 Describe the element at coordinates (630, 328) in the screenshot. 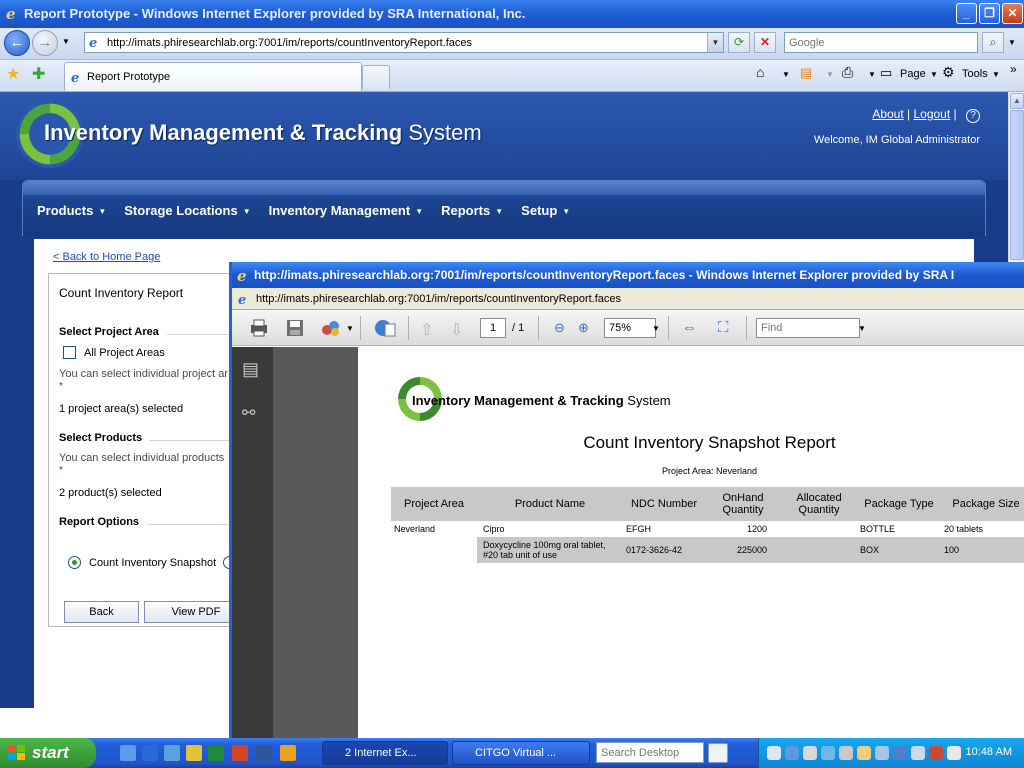

I see `zoom-level-input: 75%` at that location.